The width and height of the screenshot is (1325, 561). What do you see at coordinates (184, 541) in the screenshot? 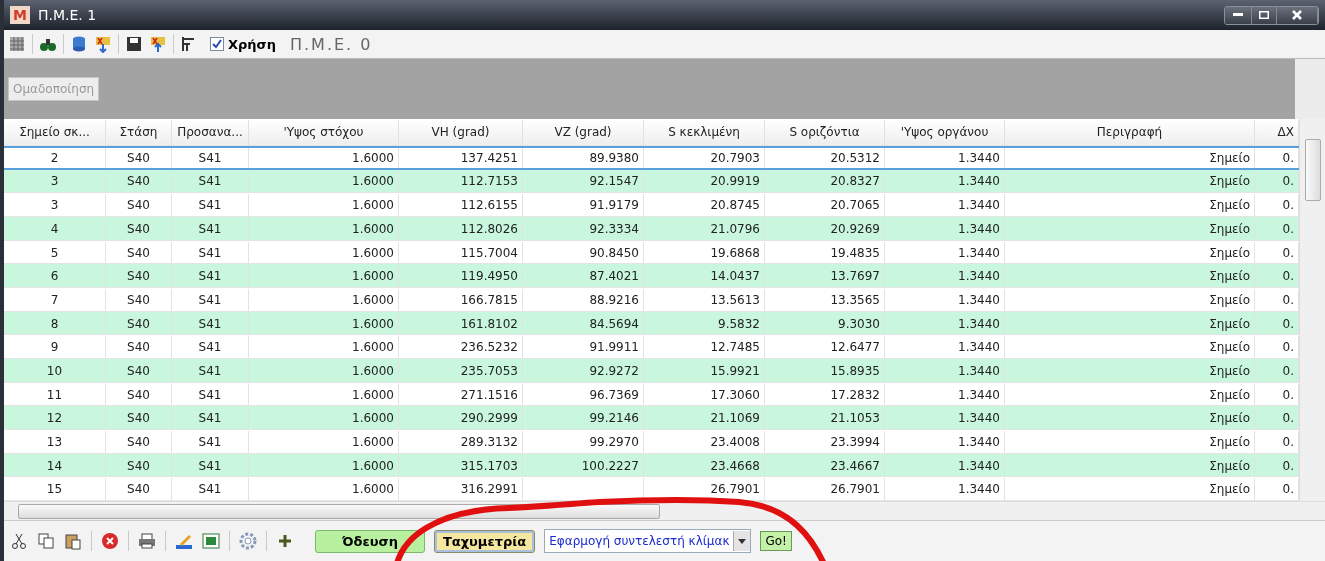
I see `edit-icon` at bounding box center [184, 541].